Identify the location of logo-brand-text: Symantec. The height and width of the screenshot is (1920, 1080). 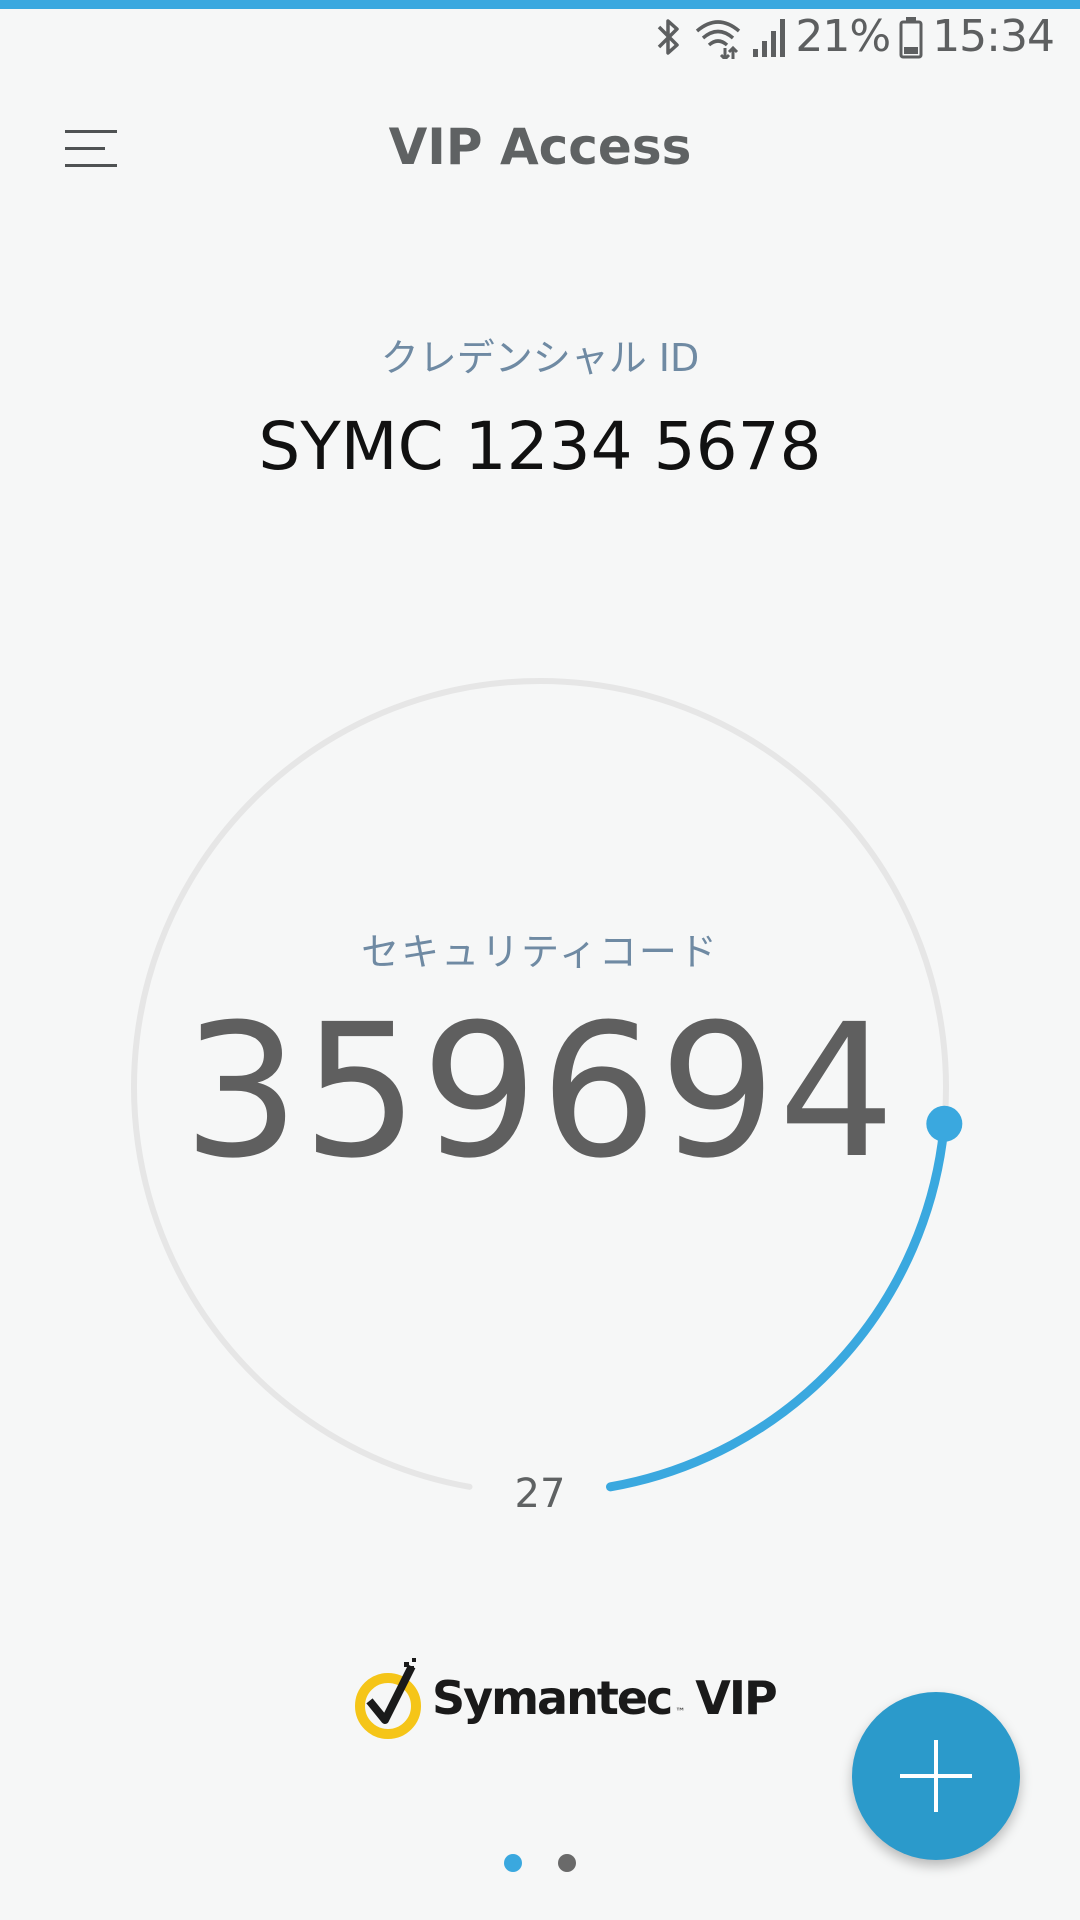
(552, 1698).